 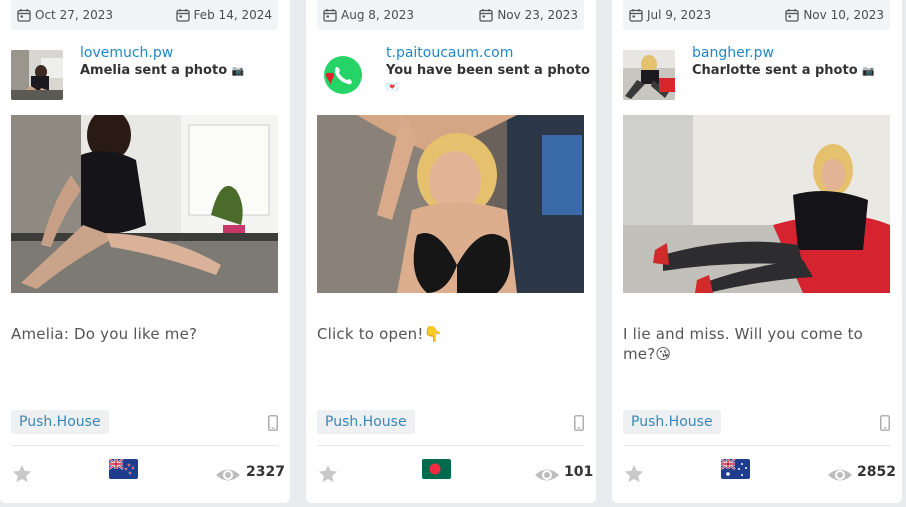 What do you see at coordinates (528, 15) in the screenshot?
I see `end-date: Nov 23, 2023` at bounding box center [528, 15].